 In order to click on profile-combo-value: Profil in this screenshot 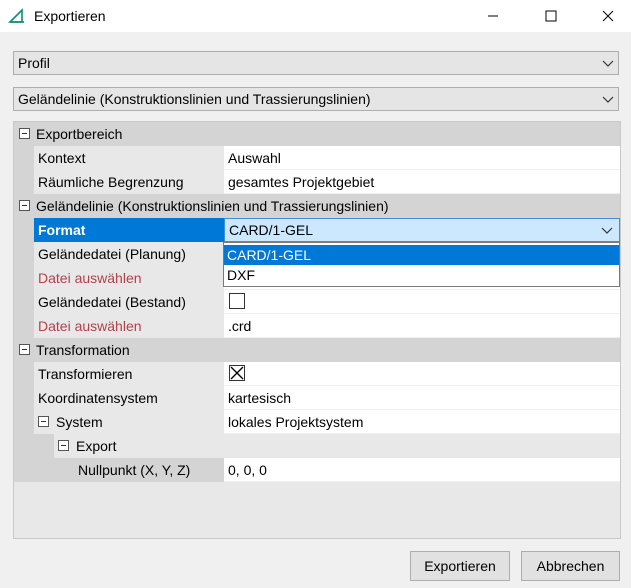, I will do `click(34, 63)`.